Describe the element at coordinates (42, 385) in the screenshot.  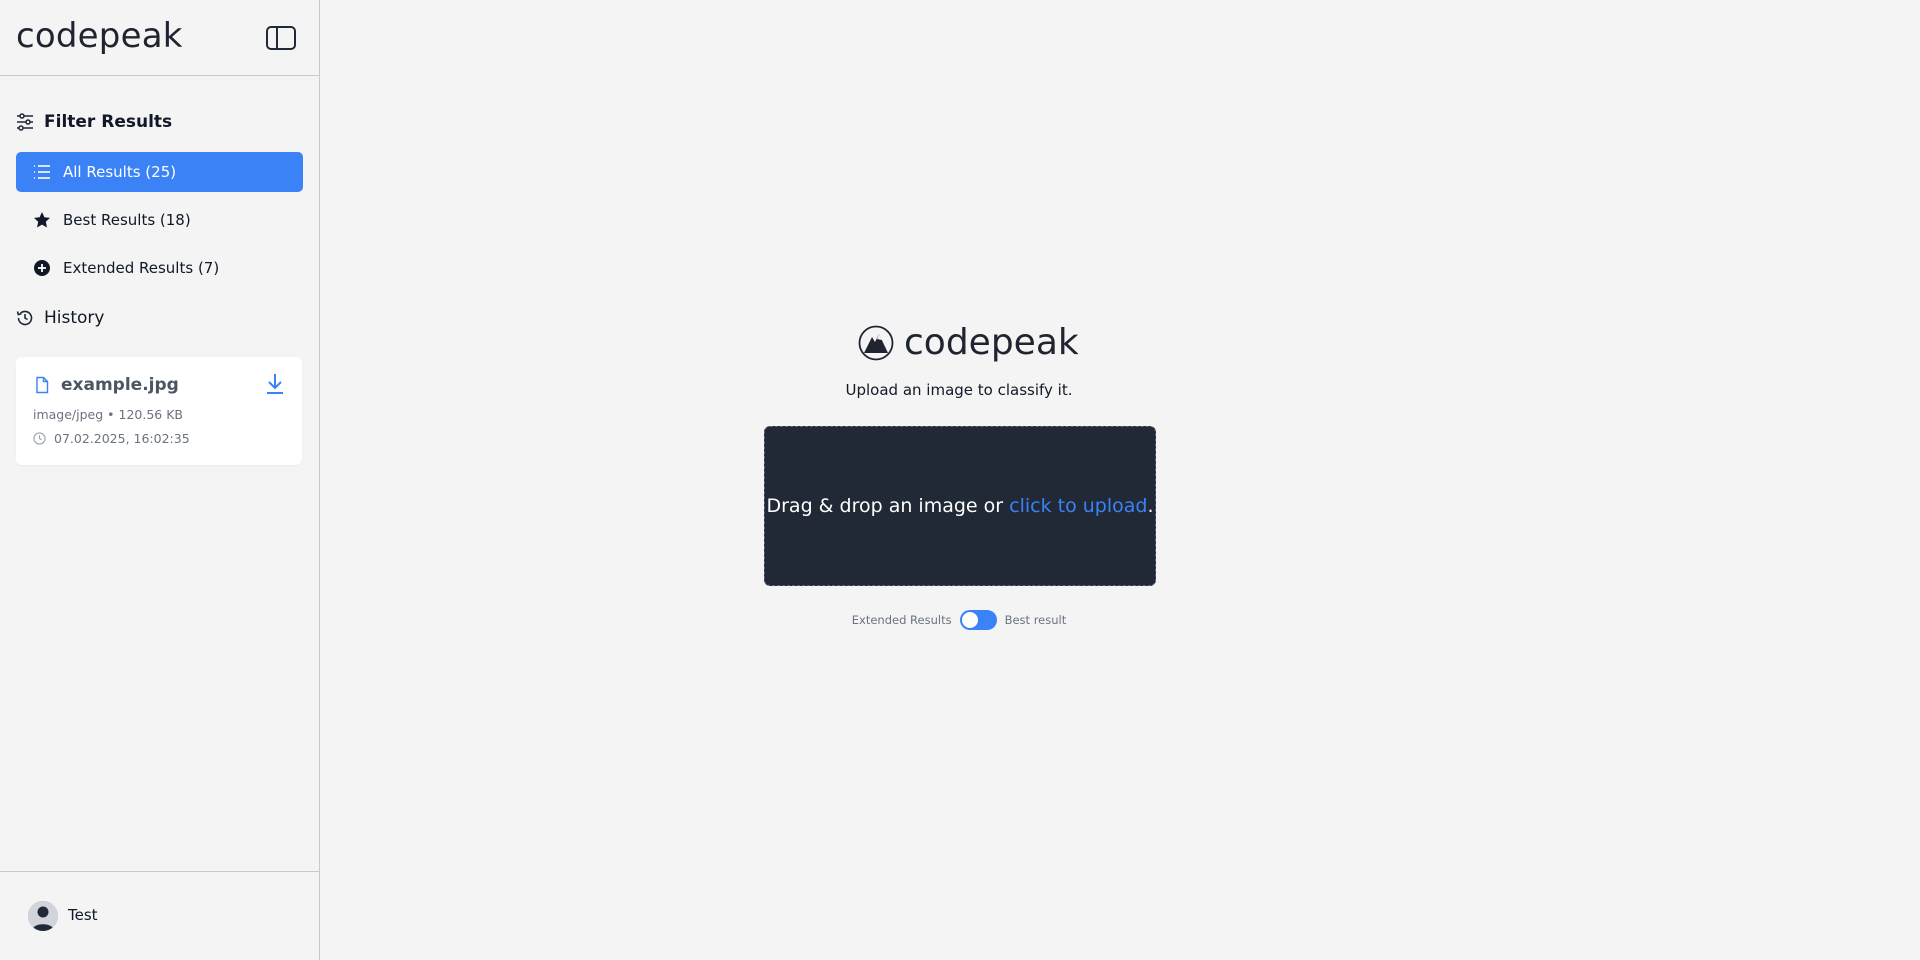
I see `file-icon` at that location.